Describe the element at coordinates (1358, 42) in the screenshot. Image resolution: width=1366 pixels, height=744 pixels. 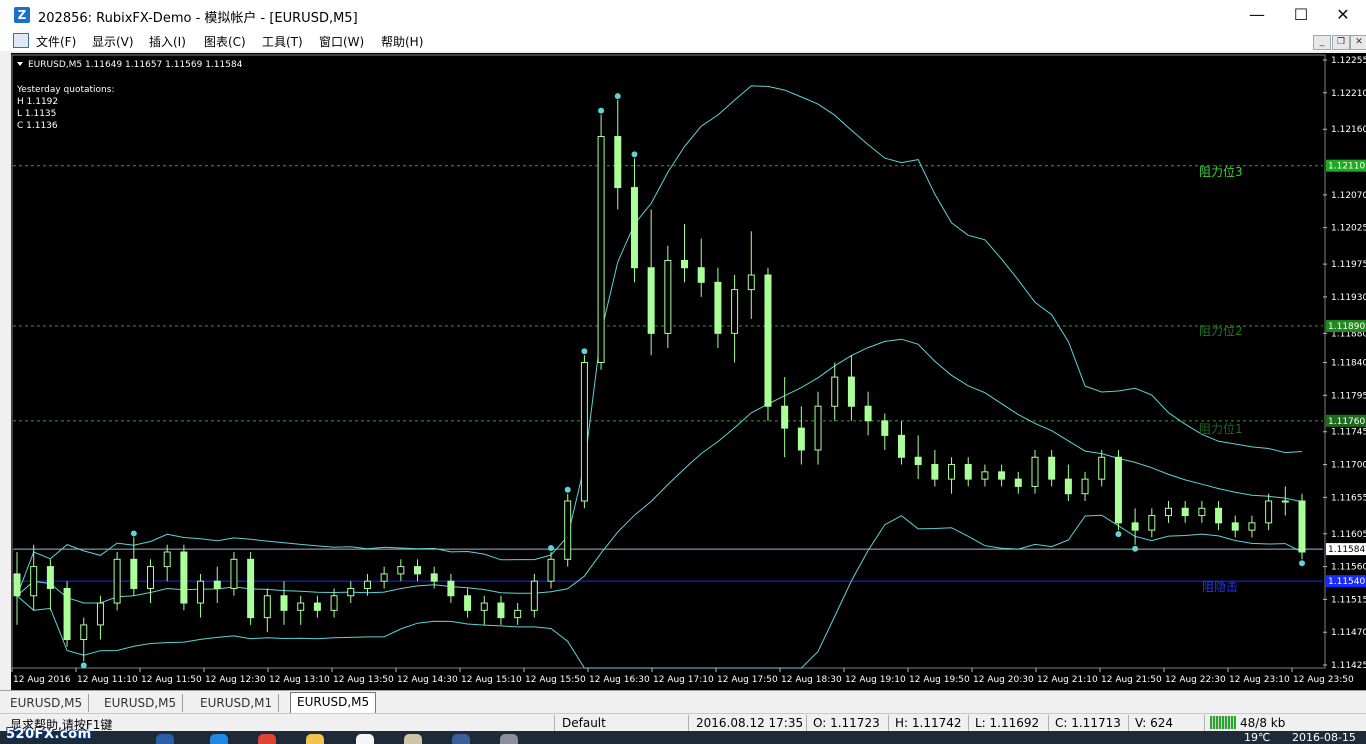
I see `mdi-close-button: ✕` at that location.